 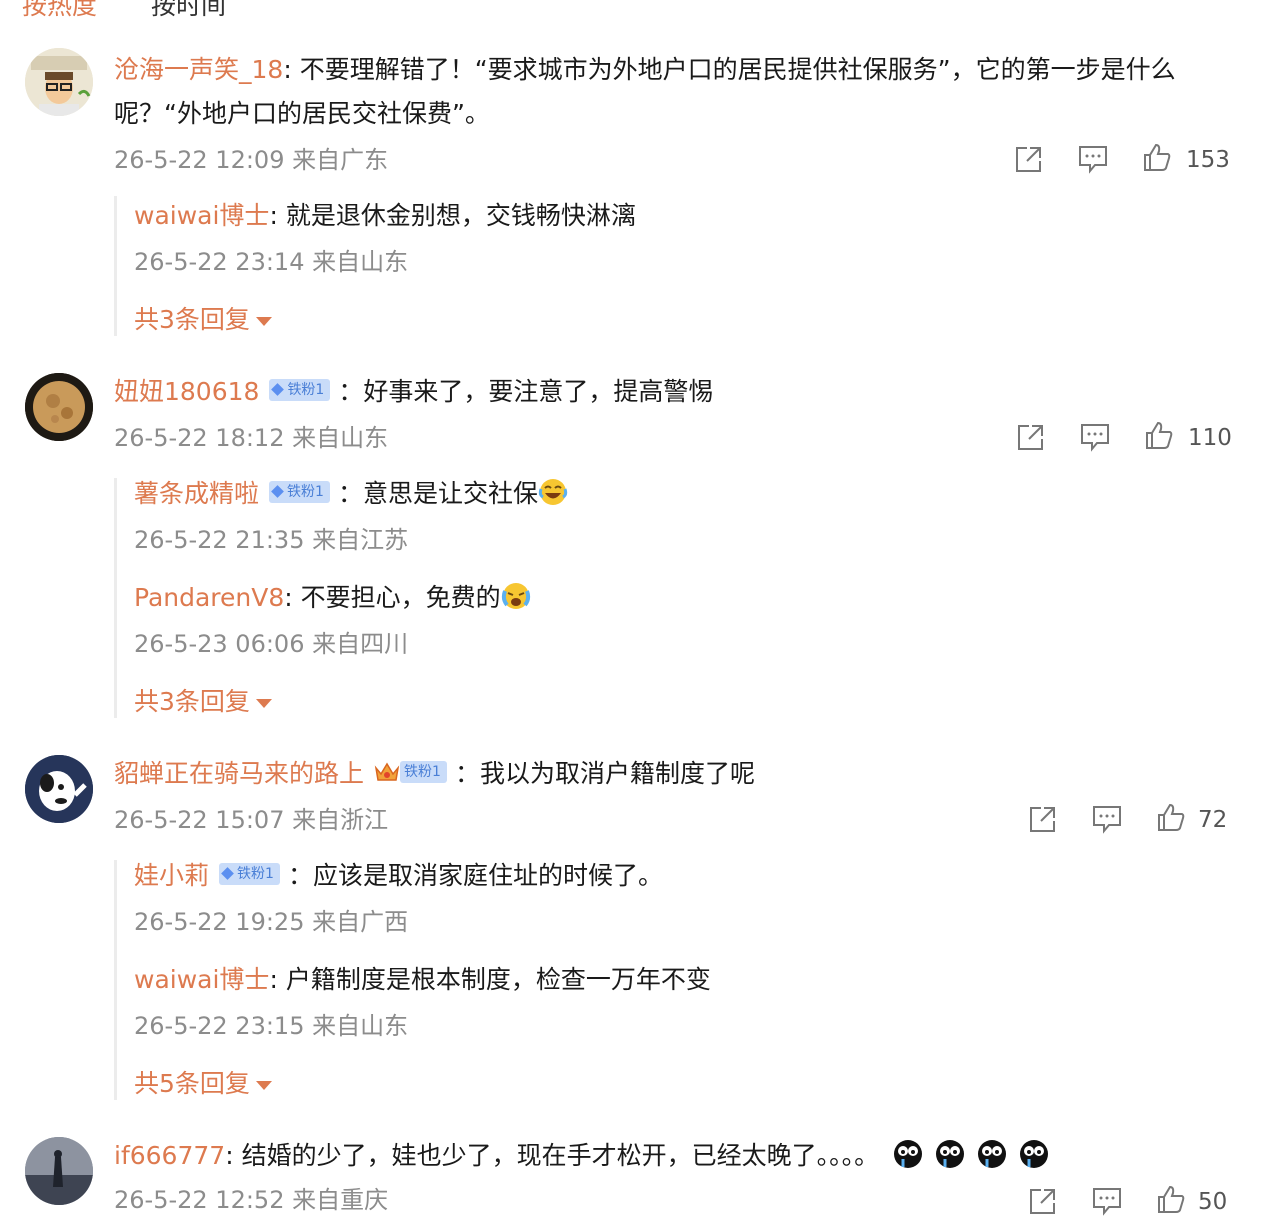 What do you see at coordinates (59, 10) in the screenshot?
I see `sort-by-hot-tab: 按热度` at bounding box center [59, 10].